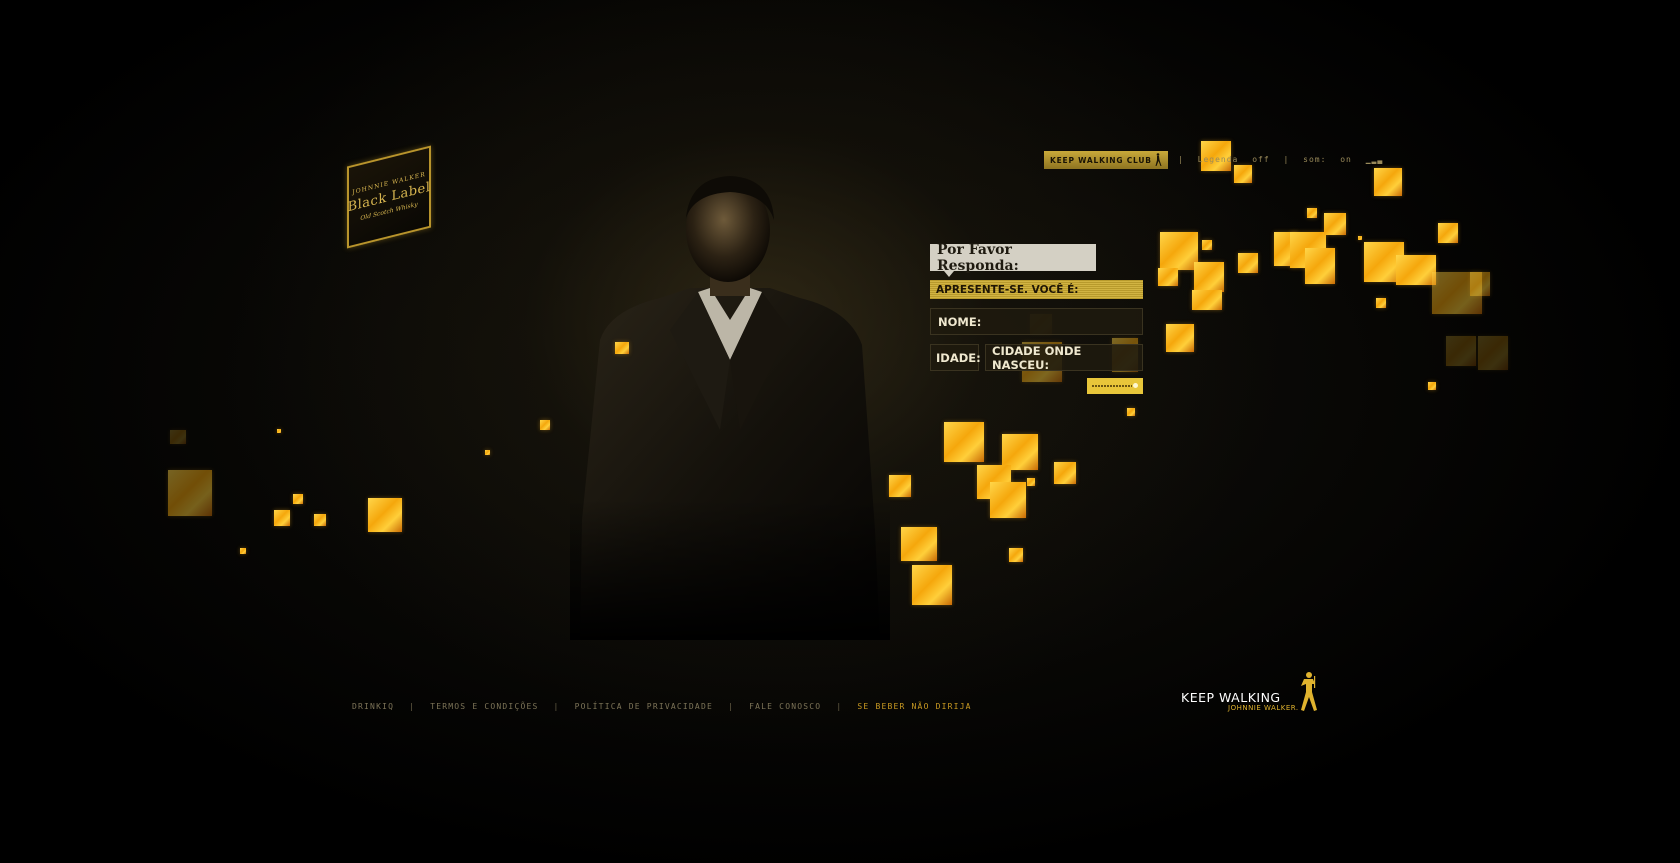 The width and height of the screenshot is (1680, 863). I want to click on age-field: IDADE:, so click(955, 357).